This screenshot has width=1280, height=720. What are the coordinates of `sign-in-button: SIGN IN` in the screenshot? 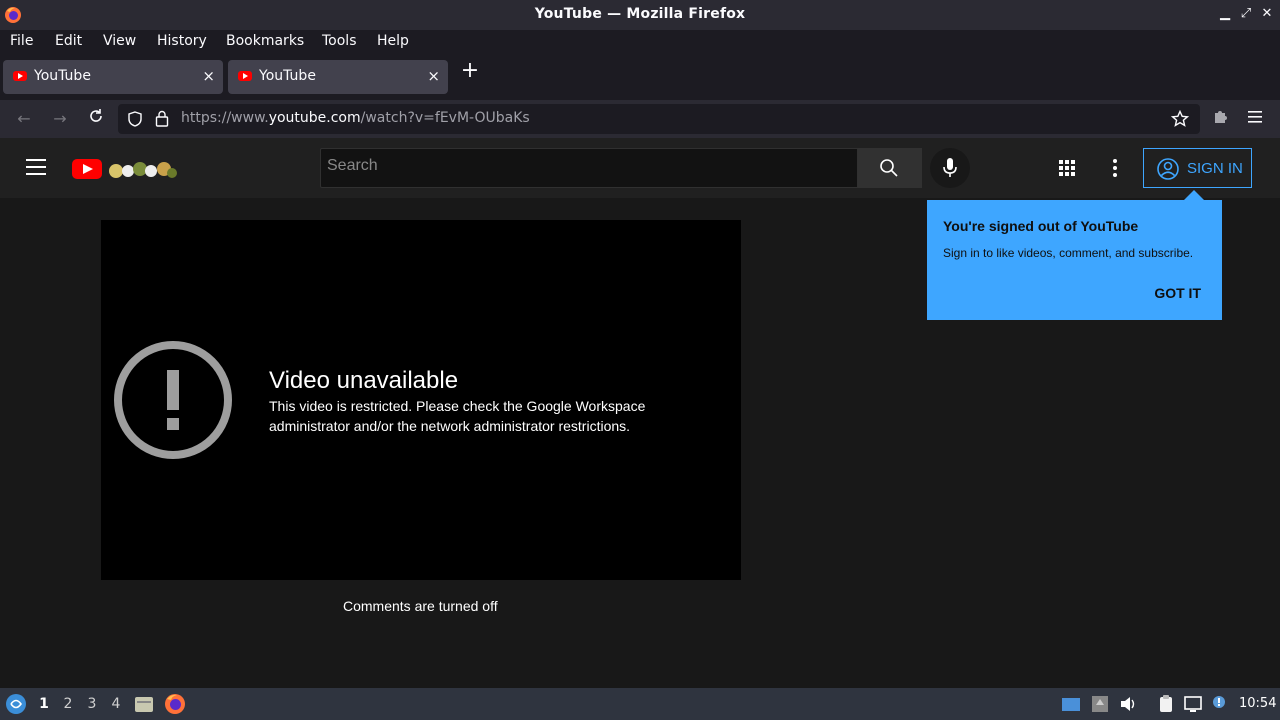 It's located at (1197, 168).